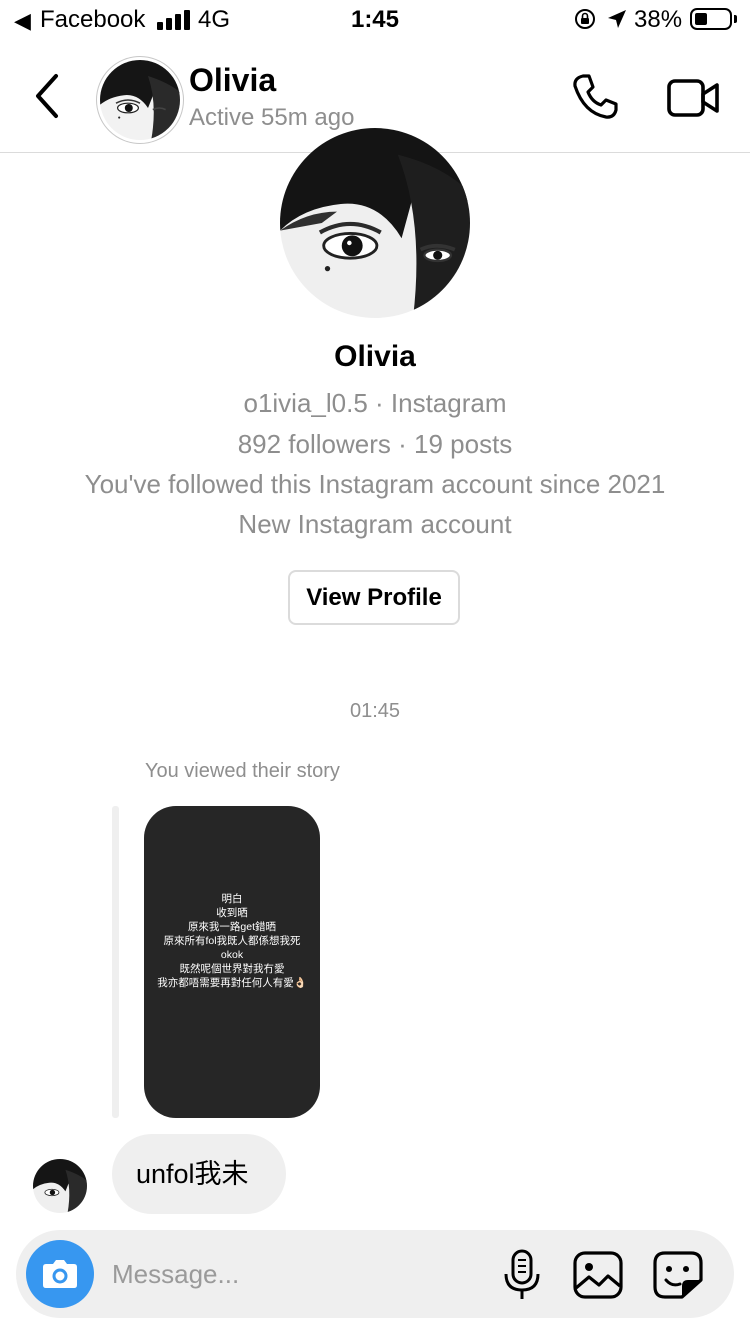 The width and height of the screenshot is (750, 1334). Describe the element at coordinates (522, 1275) in the screenshot. I see `microphone-icon` at that location.